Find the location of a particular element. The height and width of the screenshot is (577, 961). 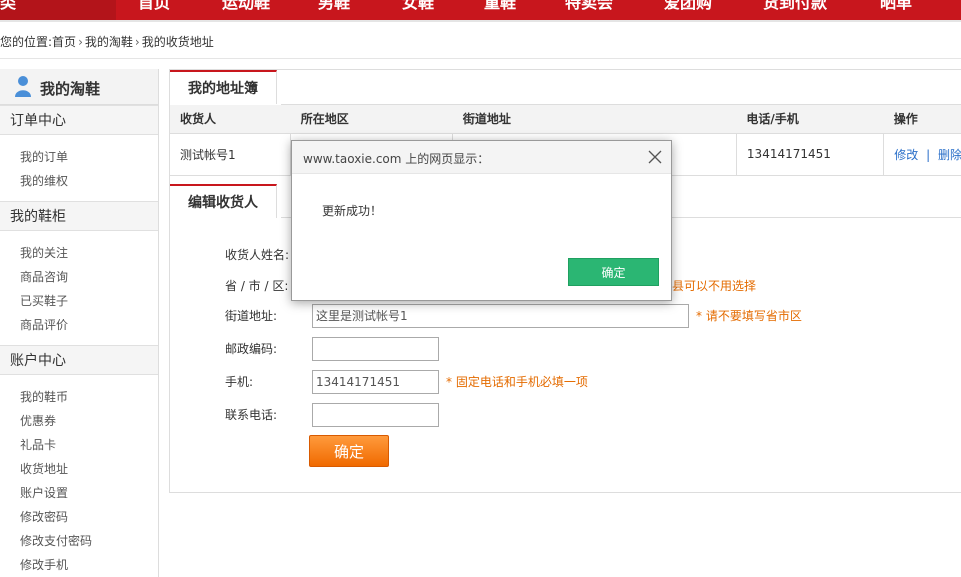

tab-address-book: 我的地址簿 is located at coordinates (223, 87).